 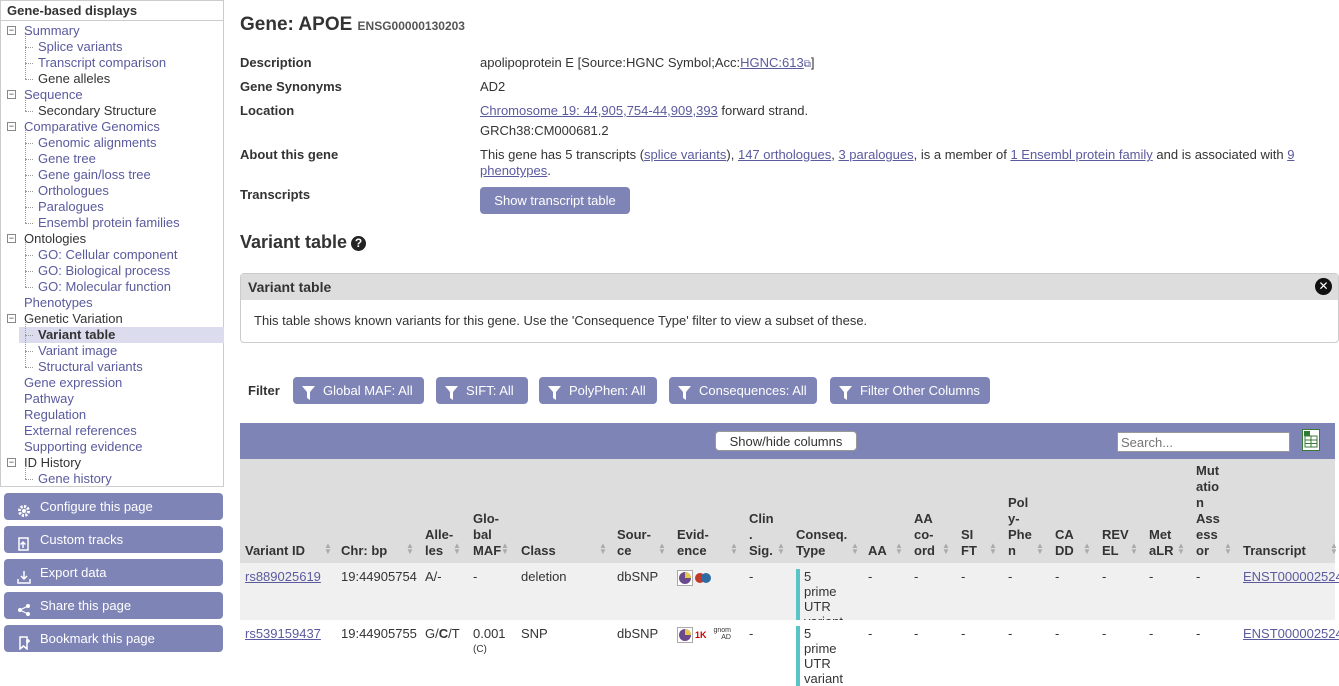 I want to click on column-header: CA DD, so click(x=1064, y=543).